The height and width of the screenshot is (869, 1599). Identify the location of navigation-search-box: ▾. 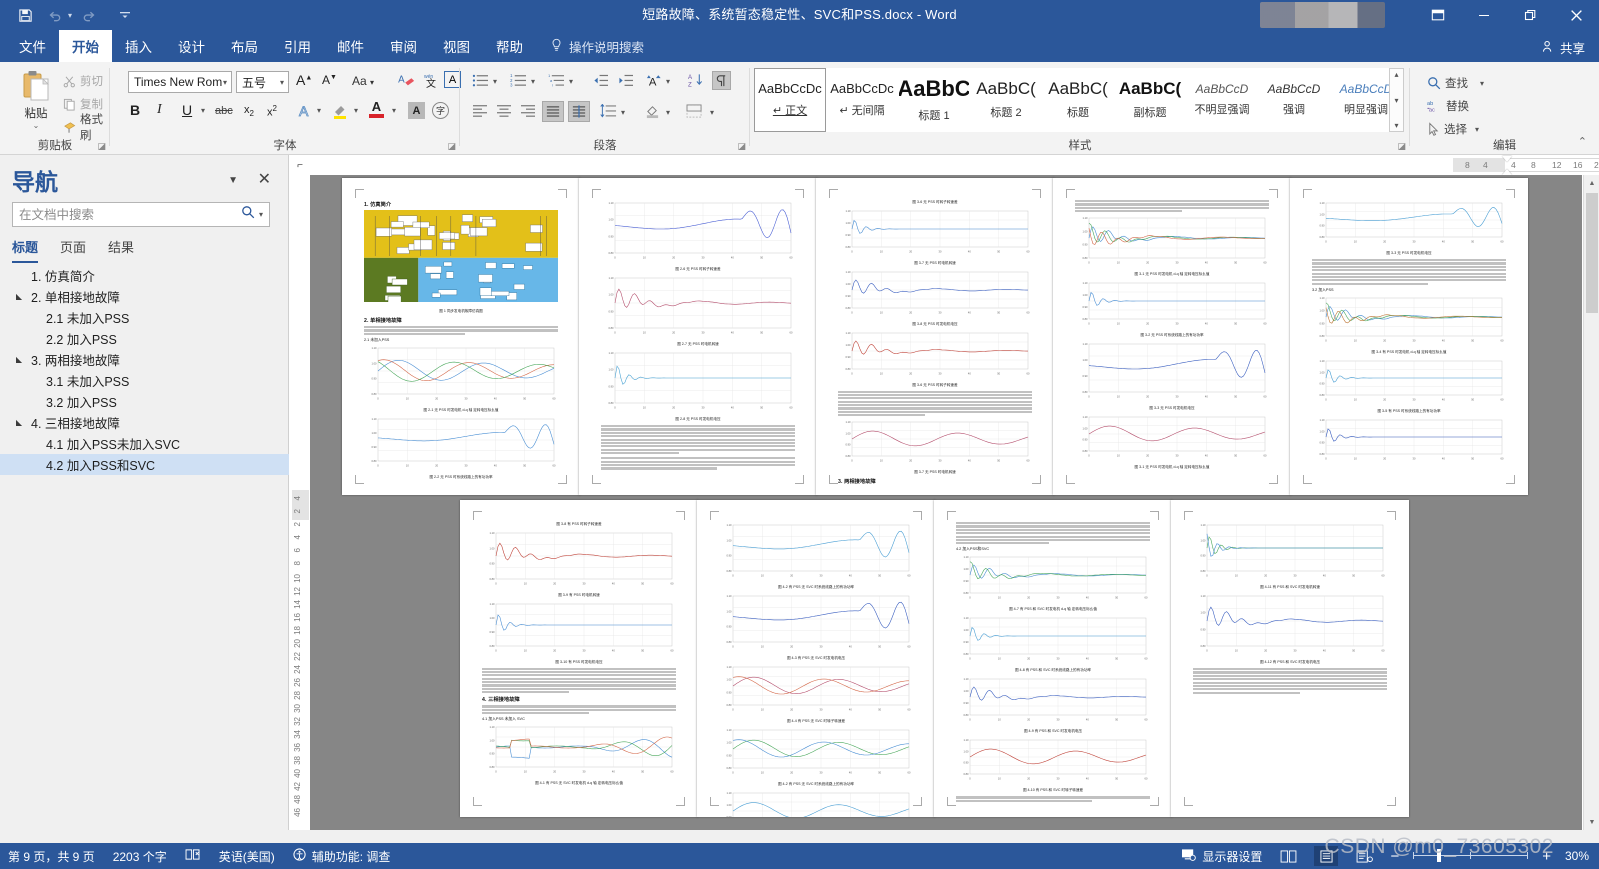
(141, 214).